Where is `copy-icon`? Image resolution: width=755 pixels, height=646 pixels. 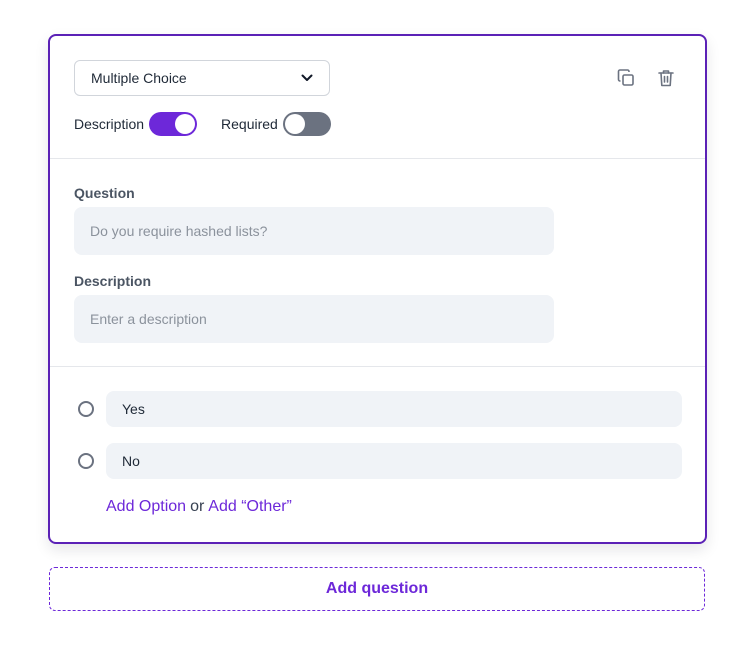 copy-icon is located at coordinates (626, 78).